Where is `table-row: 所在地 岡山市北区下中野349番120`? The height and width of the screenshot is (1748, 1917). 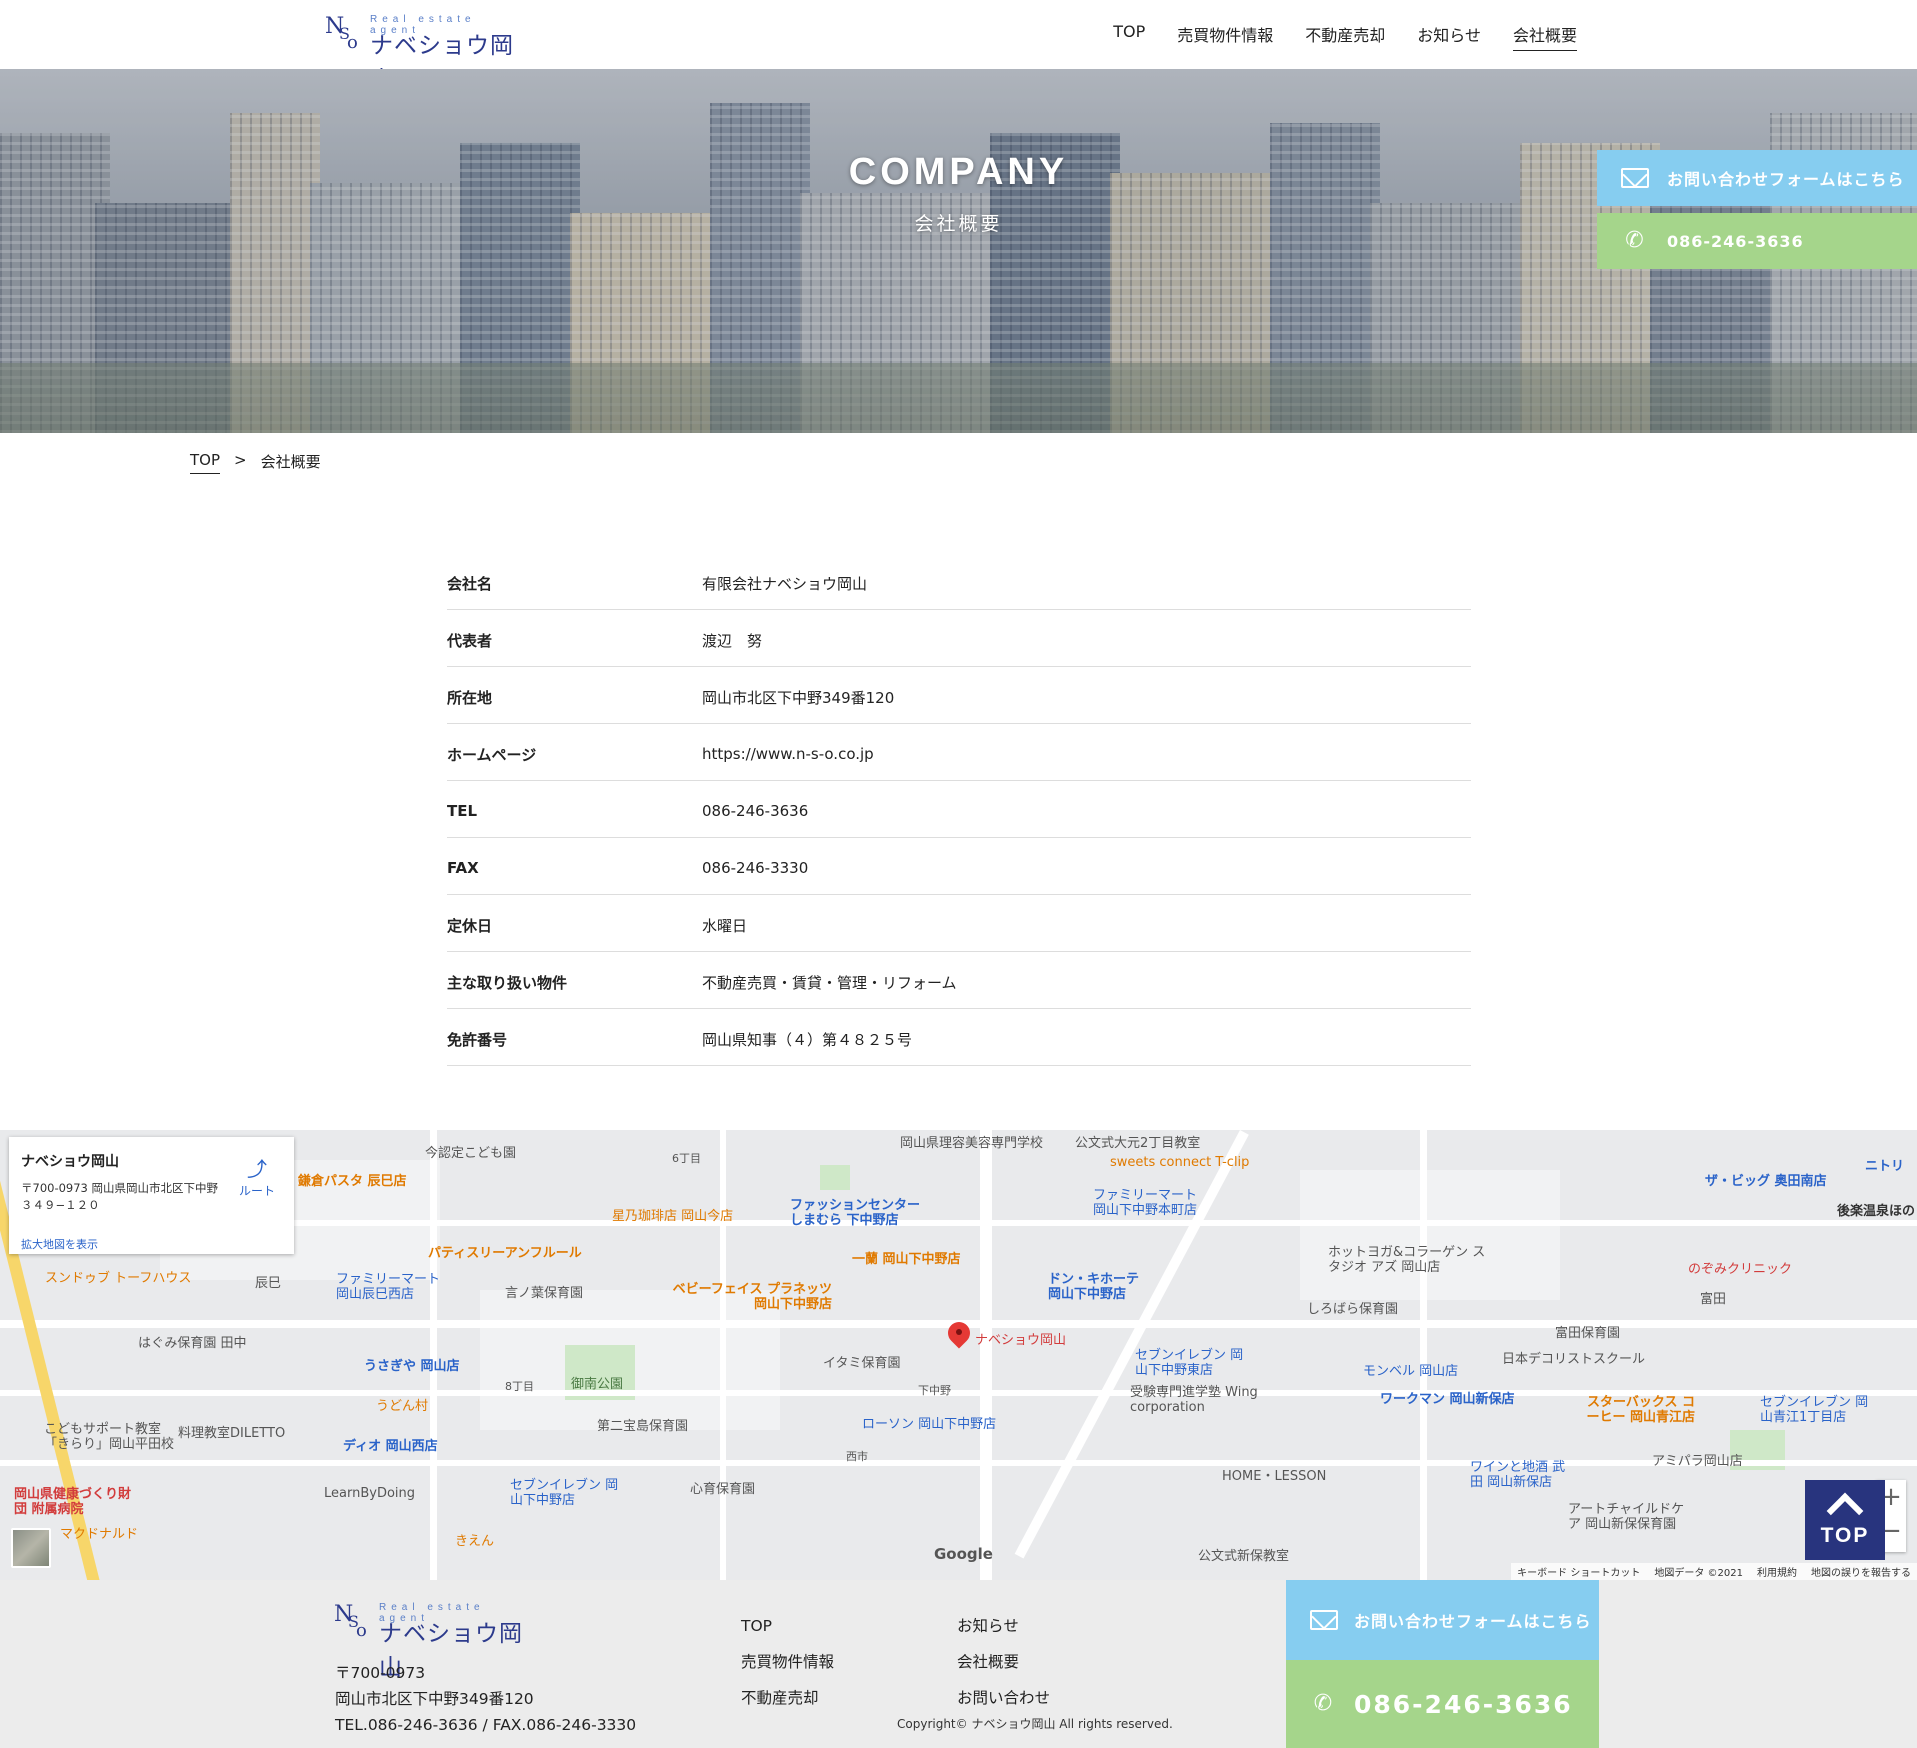
table-row: 所在地 岡山市北区下中野349番120 is located at coordinates (959, 695).